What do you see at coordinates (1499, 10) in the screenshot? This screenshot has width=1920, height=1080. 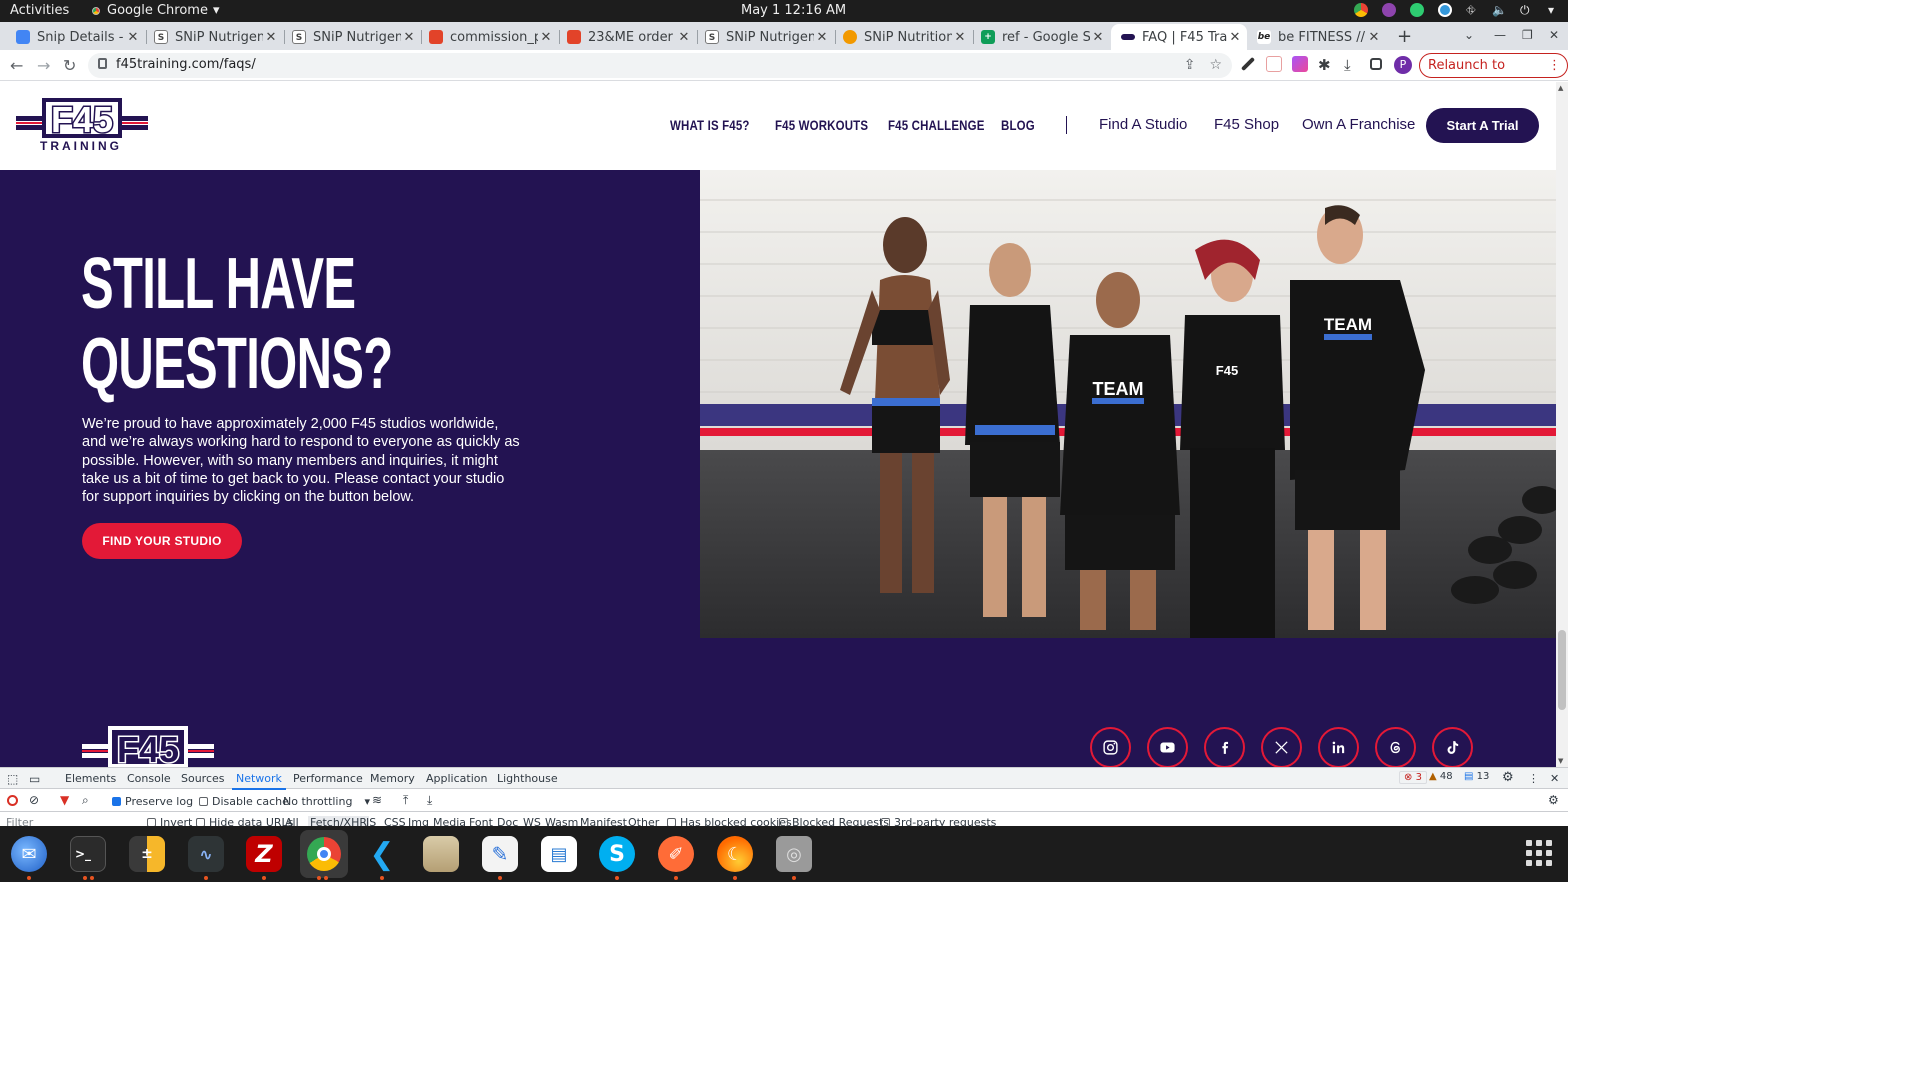 I see `volume-icon: 🔈` at bounding box center [1499, 10].